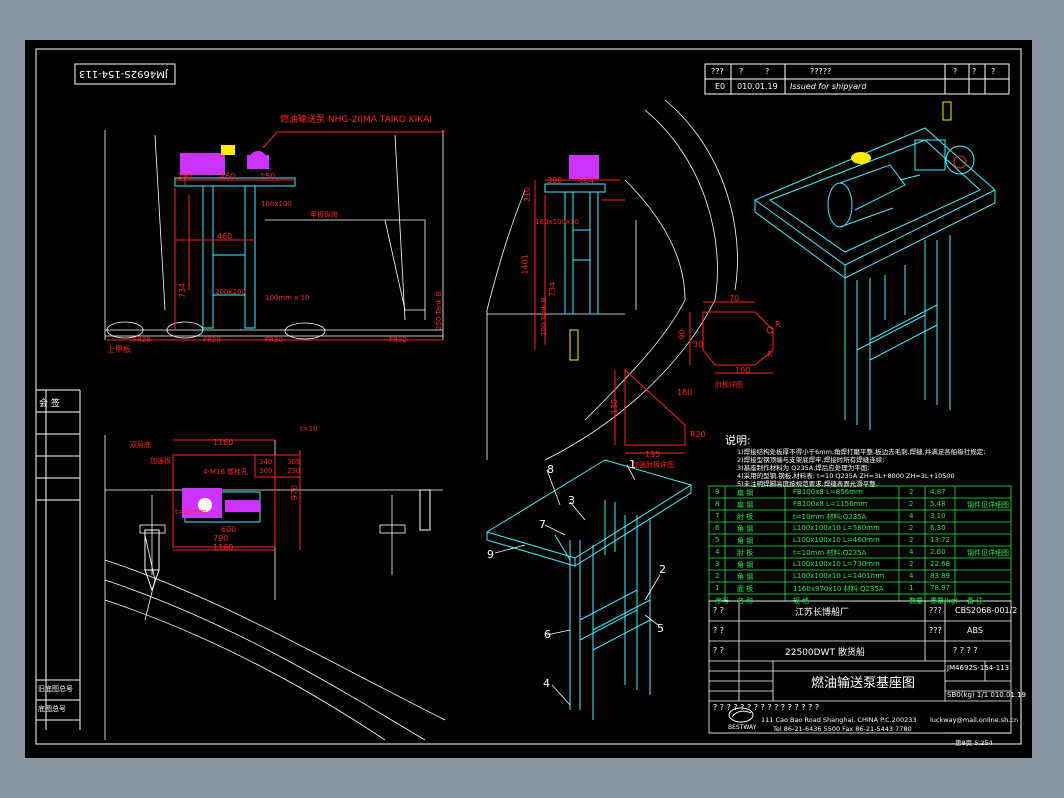 This screenshot has height=798, width=1064. I want to click on side-dim-1401: 1401, so click(525, 264).